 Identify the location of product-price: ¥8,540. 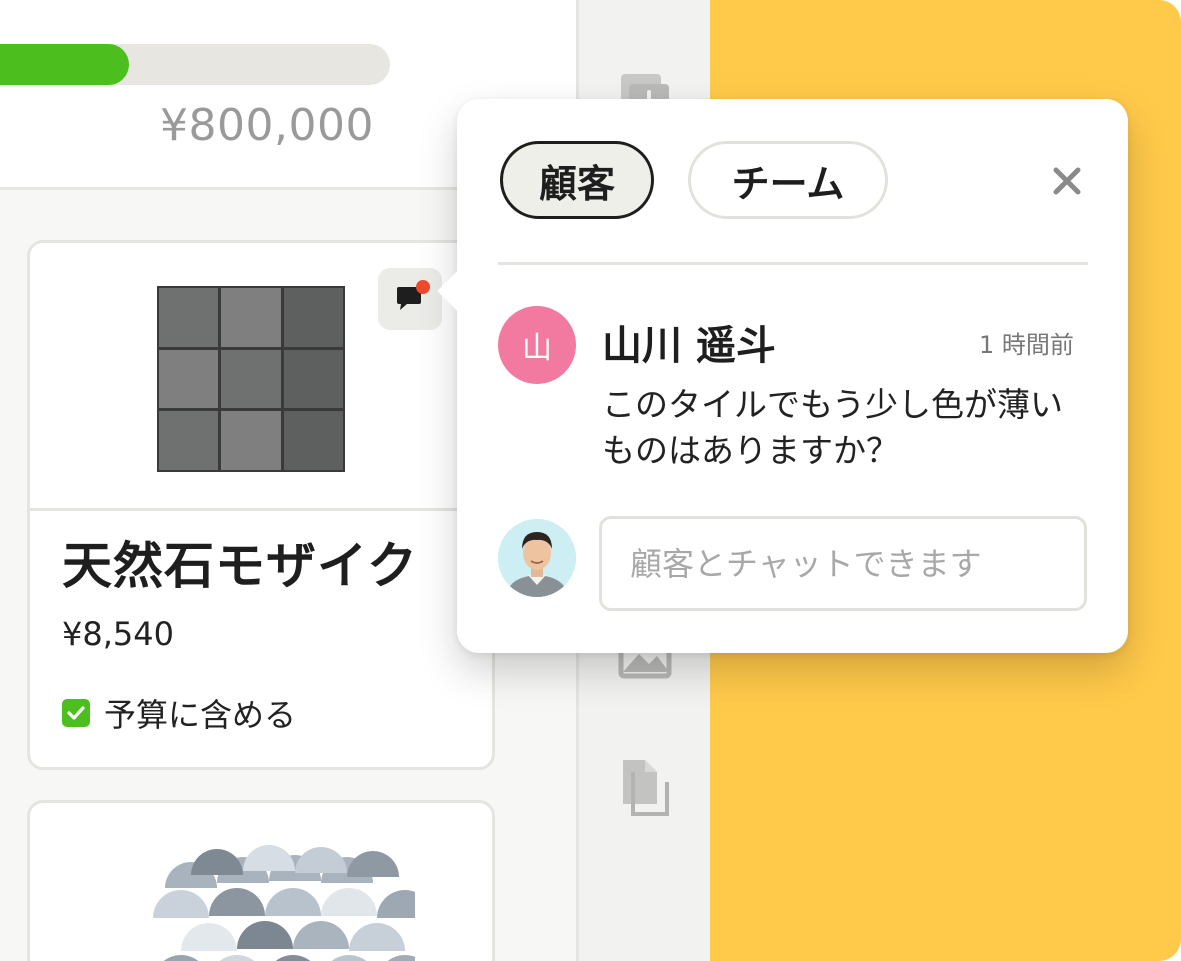
(118, 634).